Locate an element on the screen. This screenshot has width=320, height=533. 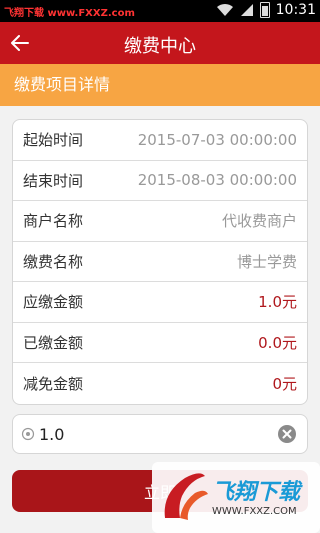
row-label: 商户名称 is located at coordinates (53, 221).